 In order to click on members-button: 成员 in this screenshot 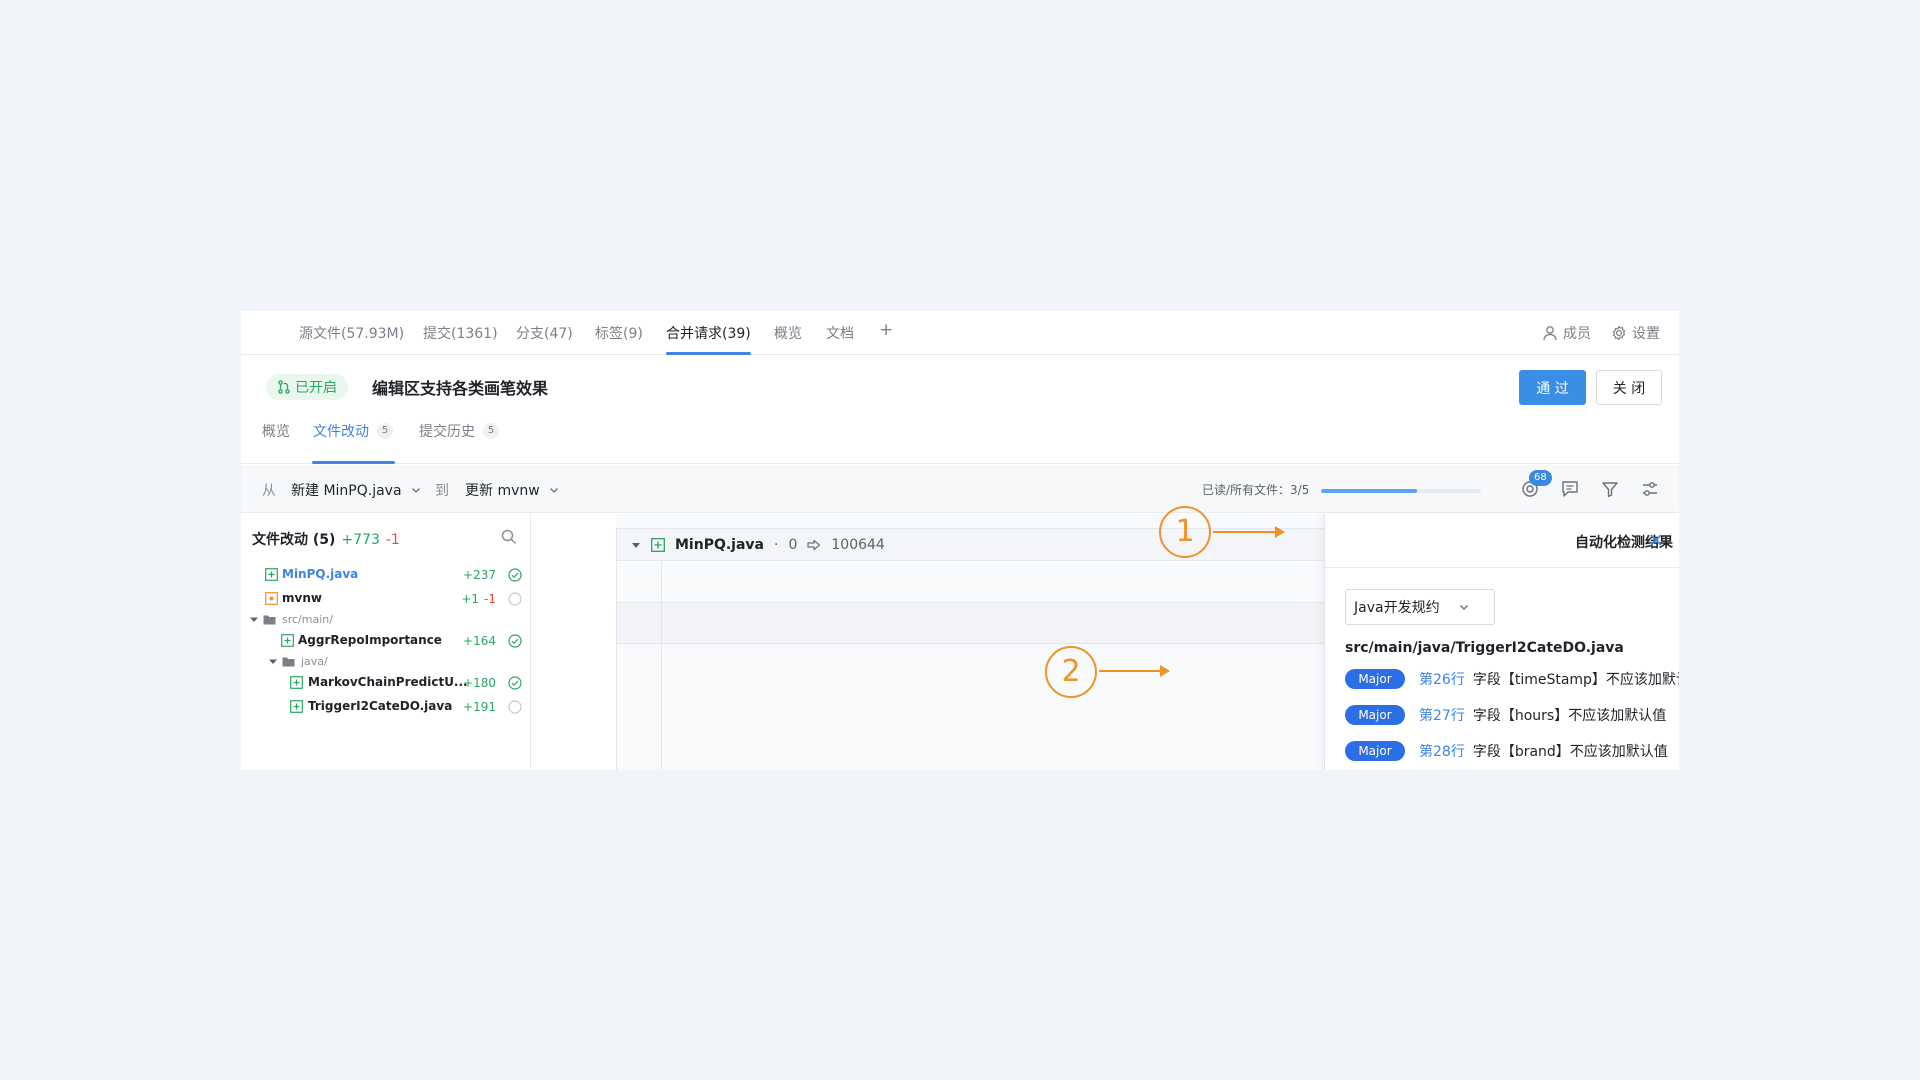, I will do `click(1566, 333)`.